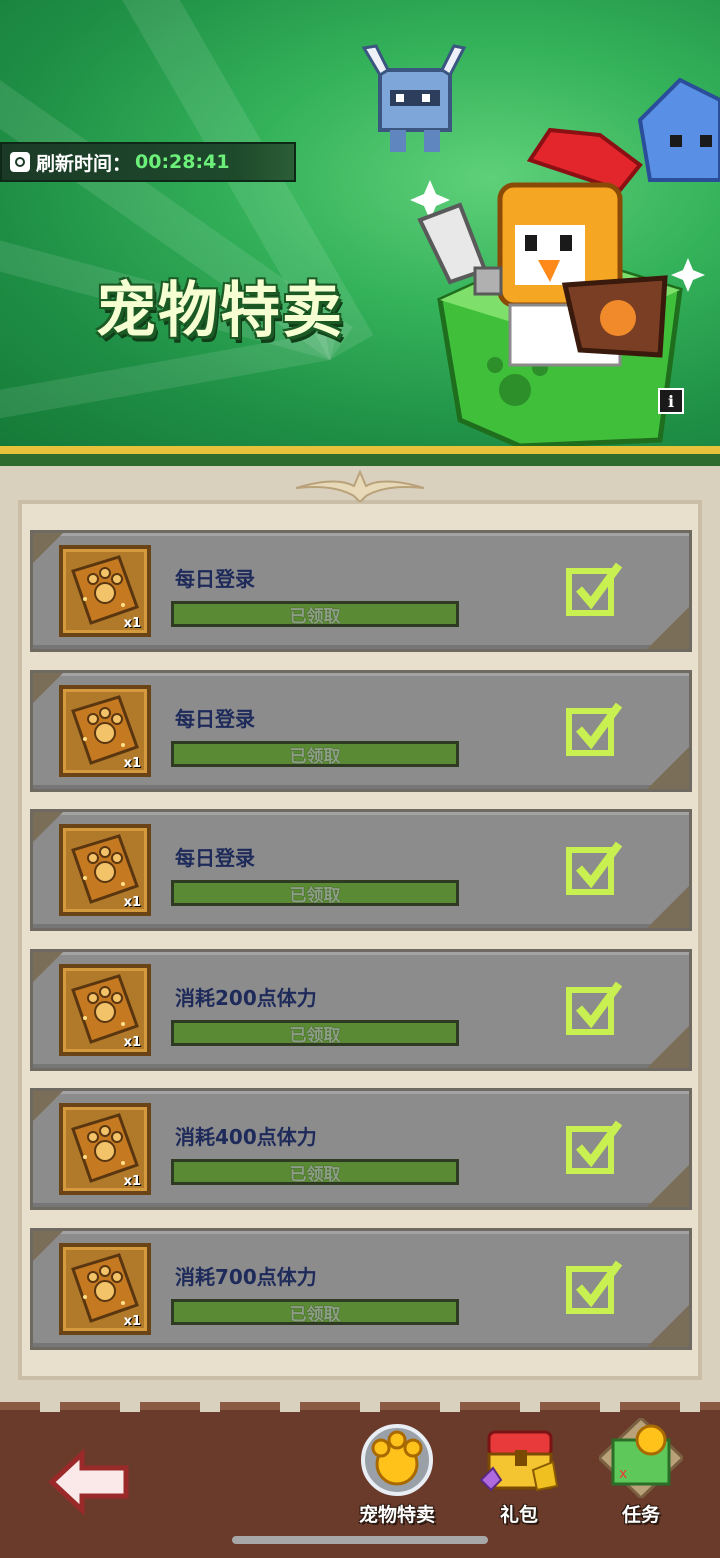 This screenshot has height=1558, width=720. What do you see at coordinates (671, 401) in the screenshot?
I see `info-button: i` at bounding box center [671, 401].